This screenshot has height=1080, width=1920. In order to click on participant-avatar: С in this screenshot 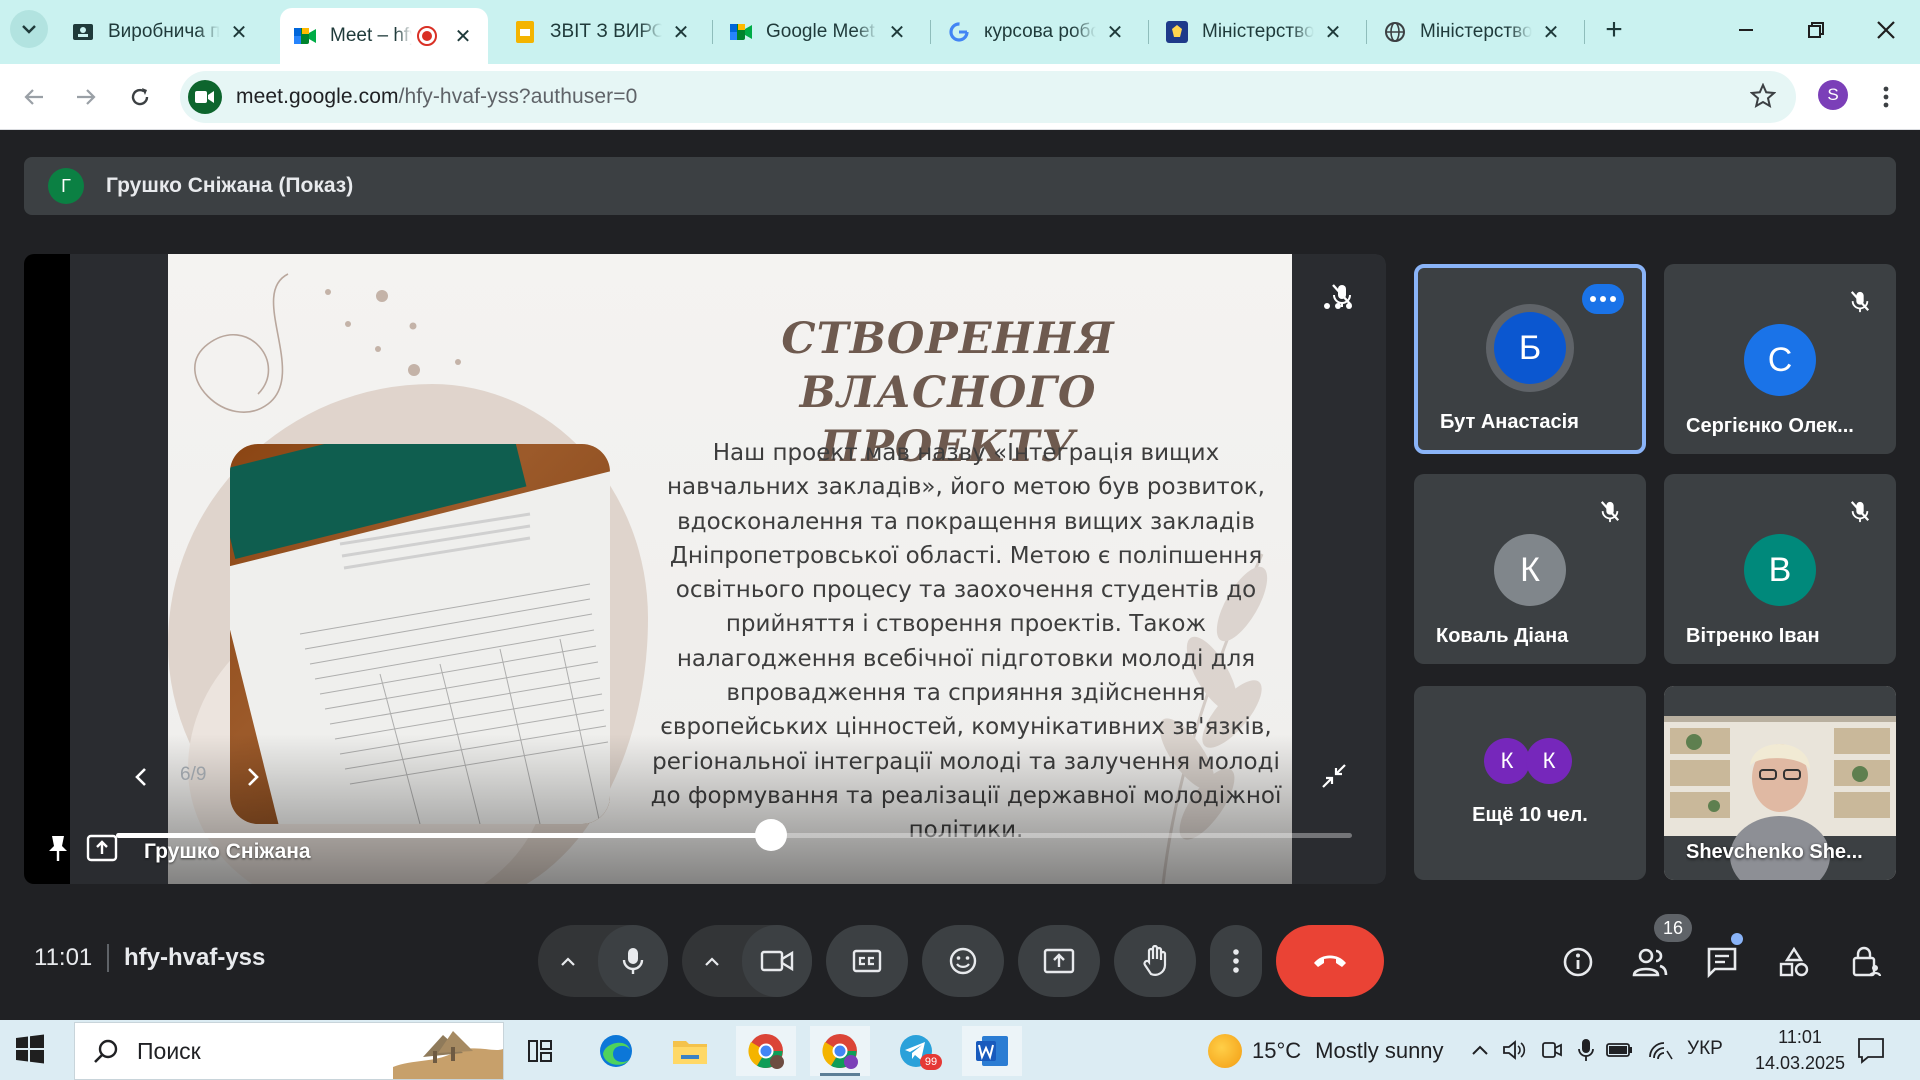, I will do `click(1780, 360)`.